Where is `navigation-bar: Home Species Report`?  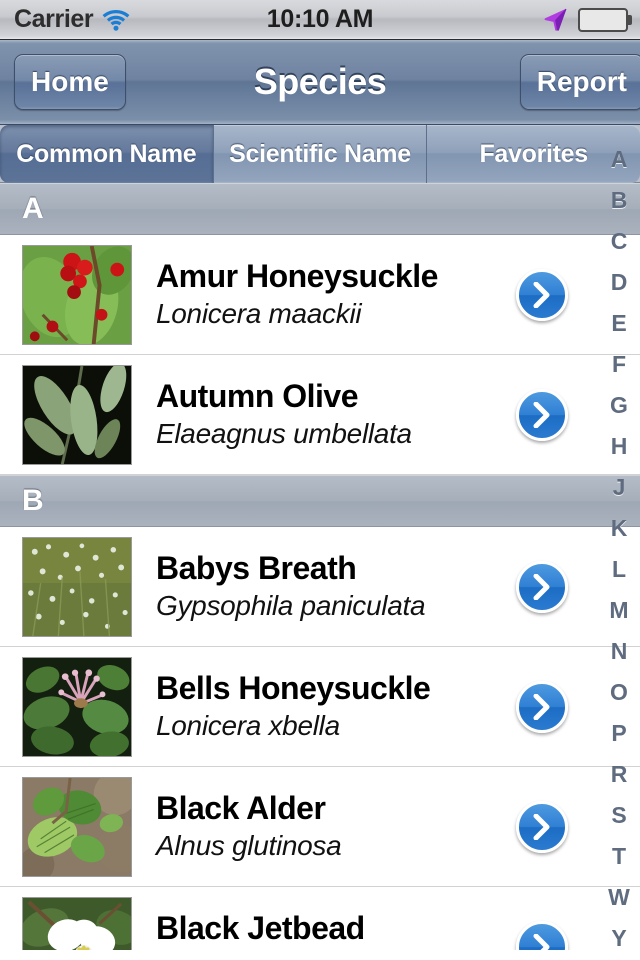
navigation-bar: Home Species Report is located at coordinates (320, 82).